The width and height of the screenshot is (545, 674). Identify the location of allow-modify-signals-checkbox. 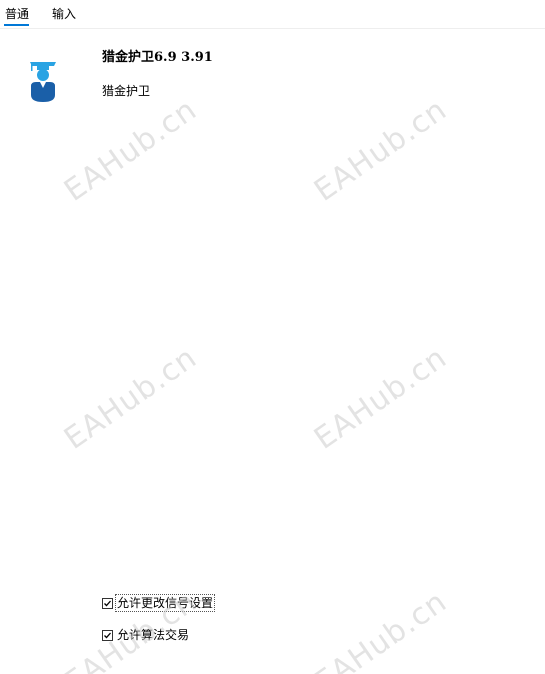
(107, 603).